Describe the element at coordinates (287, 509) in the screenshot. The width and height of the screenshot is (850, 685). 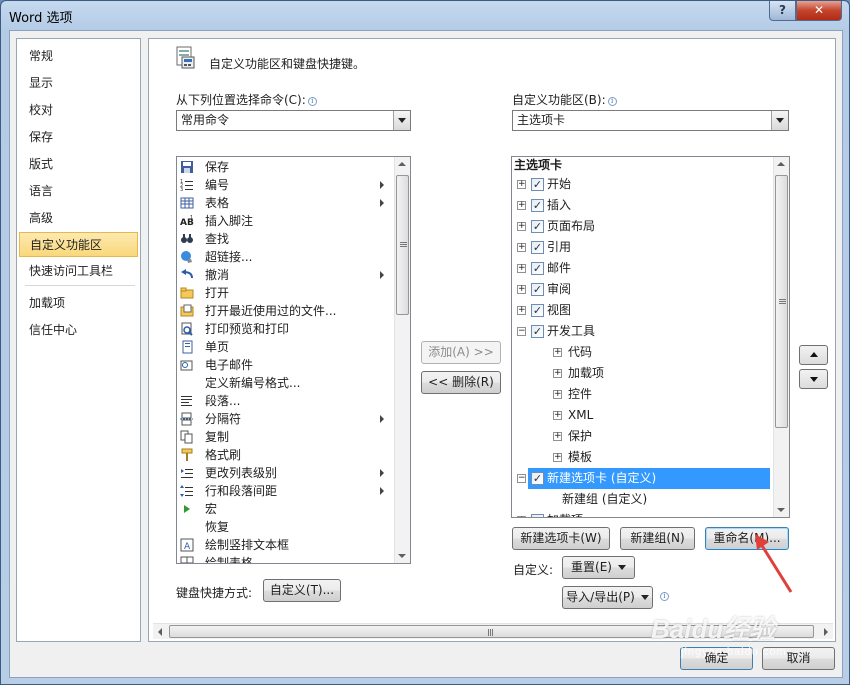
I see `command-list-item: 宏` at that location.